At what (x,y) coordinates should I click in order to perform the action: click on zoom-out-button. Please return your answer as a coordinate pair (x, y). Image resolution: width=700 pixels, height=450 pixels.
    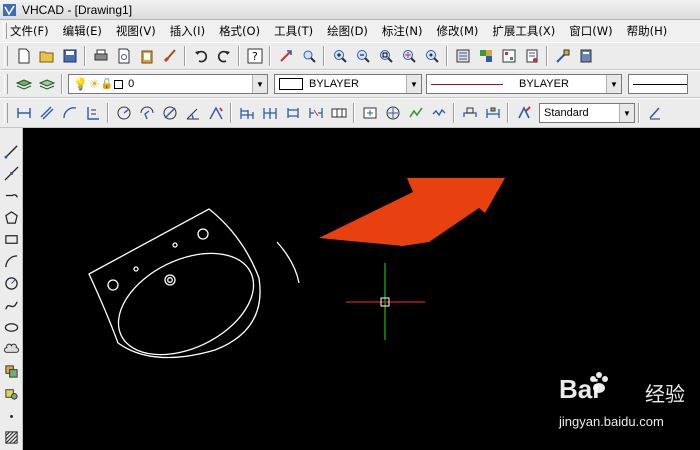
    Looking at the image, I should click on (362, 56).